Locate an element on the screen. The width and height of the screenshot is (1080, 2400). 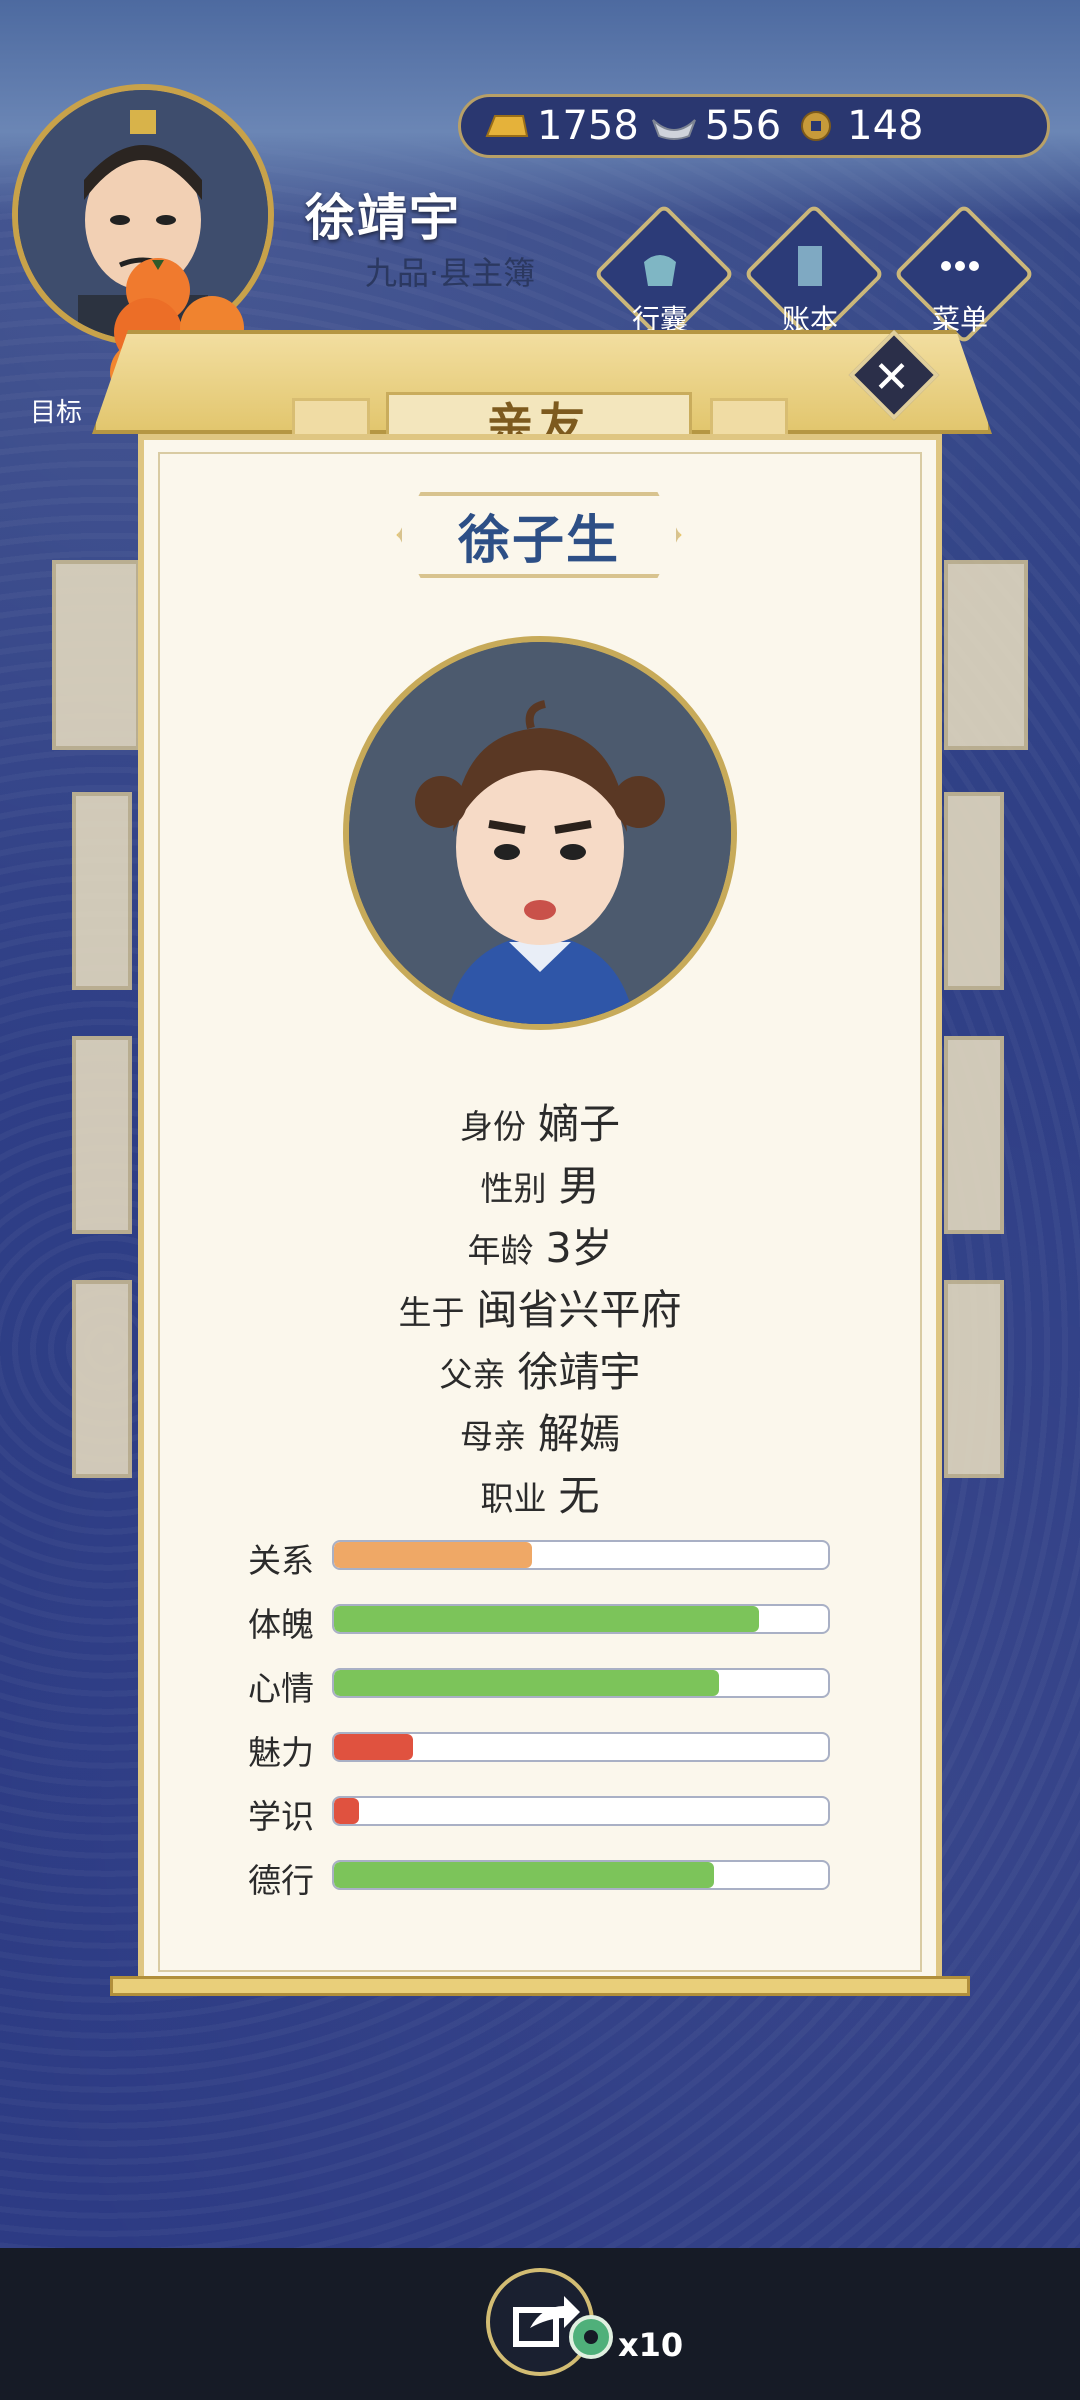
info-value: 解嫣 is located at coordinates (579, 1434).